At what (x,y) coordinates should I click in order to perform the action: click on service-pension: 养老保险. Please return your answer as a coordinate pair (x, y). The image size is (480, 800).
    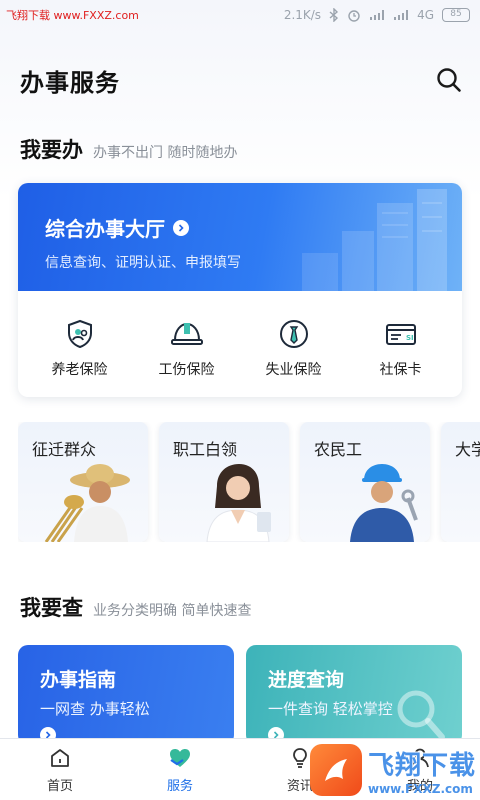
    Looking at the image, I should click on (80, 349).